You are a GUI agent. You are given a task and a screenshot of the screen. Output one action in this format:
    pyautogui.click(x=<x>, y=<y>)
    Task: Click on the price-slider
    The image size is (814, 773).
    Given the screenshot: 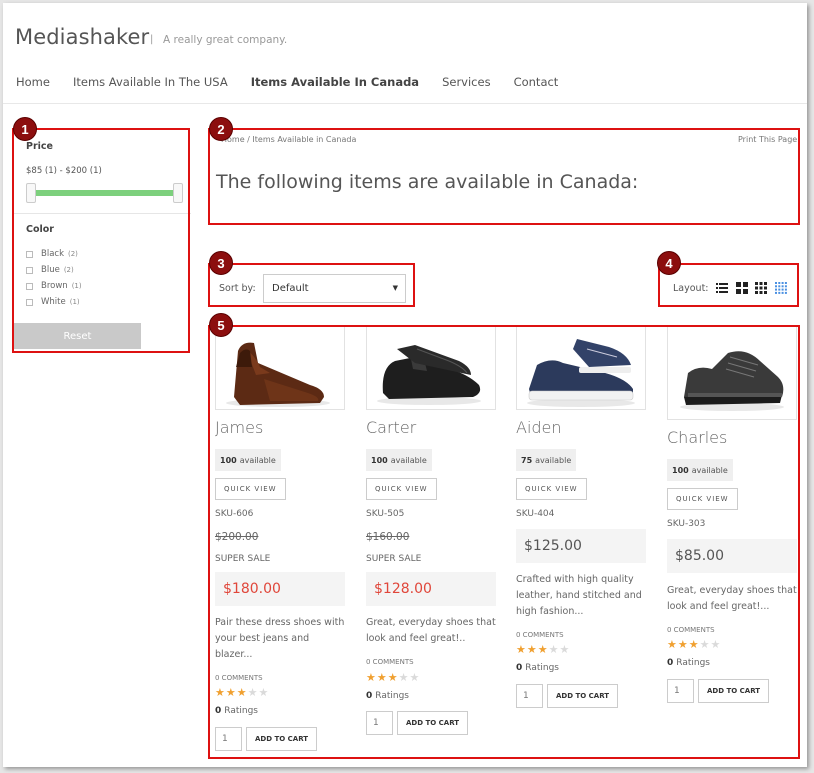 What is the action you would take?
    pyautogui.click(x=104, y=193)
    